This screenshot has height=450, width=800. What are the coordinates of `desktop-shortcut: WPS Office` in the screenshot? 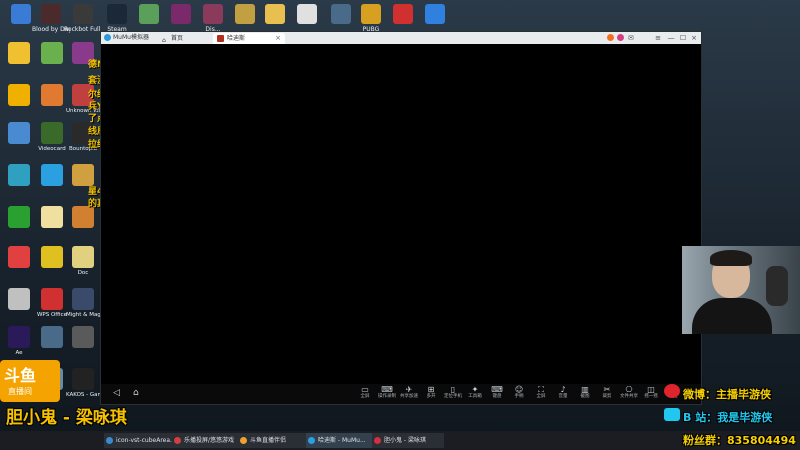 It's located at (52, 303).